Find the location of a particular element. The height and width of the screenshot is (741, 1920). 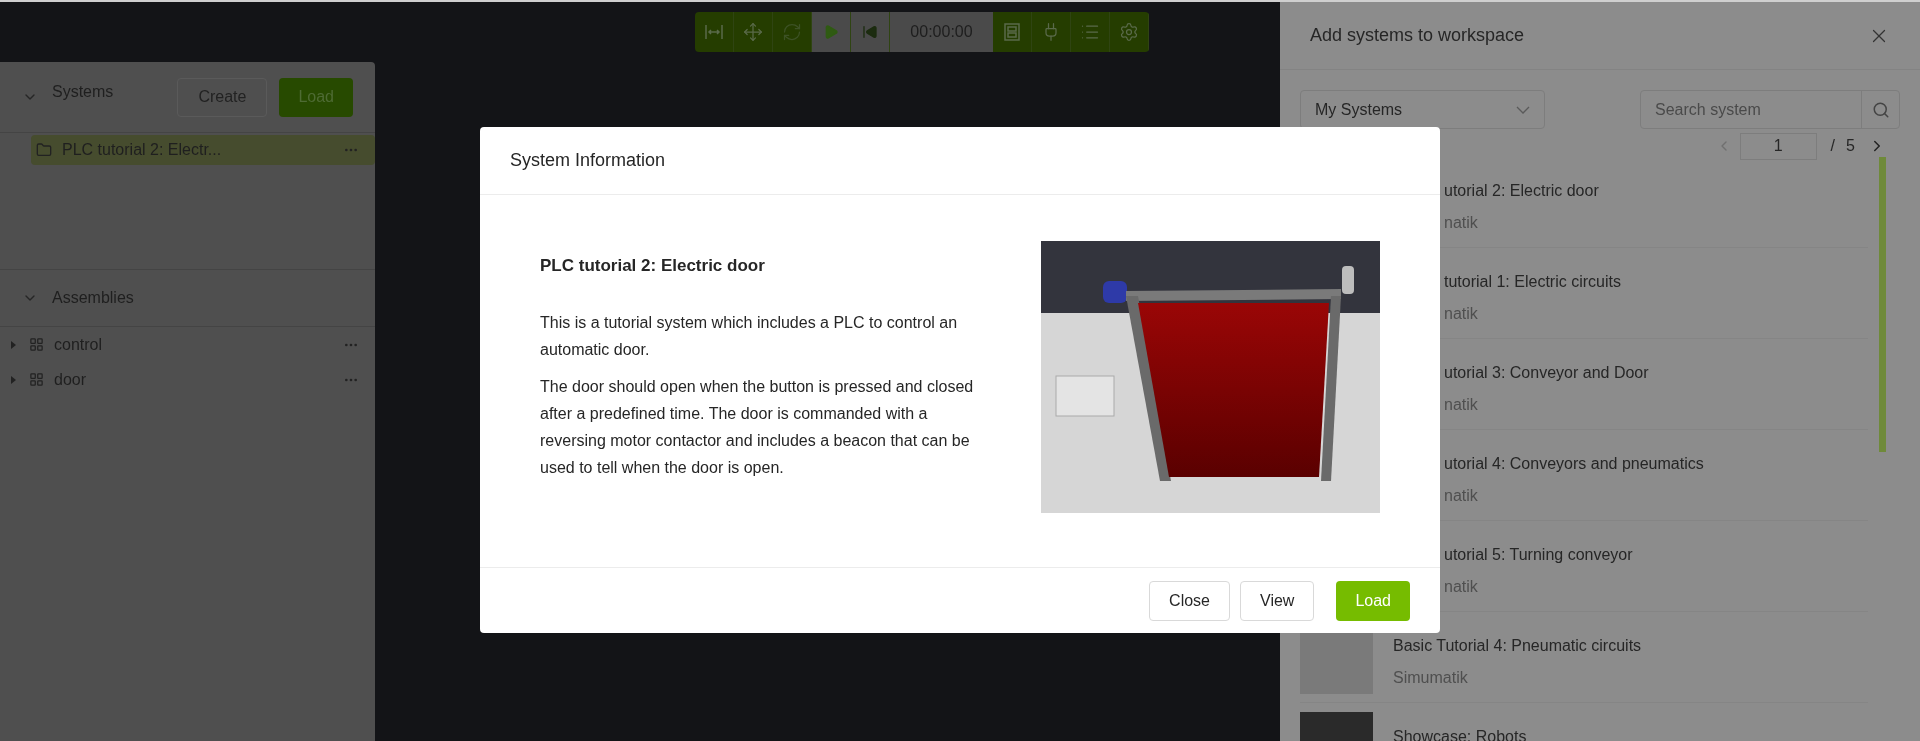

search-field: Search system is located at coordinates (1751, 109).